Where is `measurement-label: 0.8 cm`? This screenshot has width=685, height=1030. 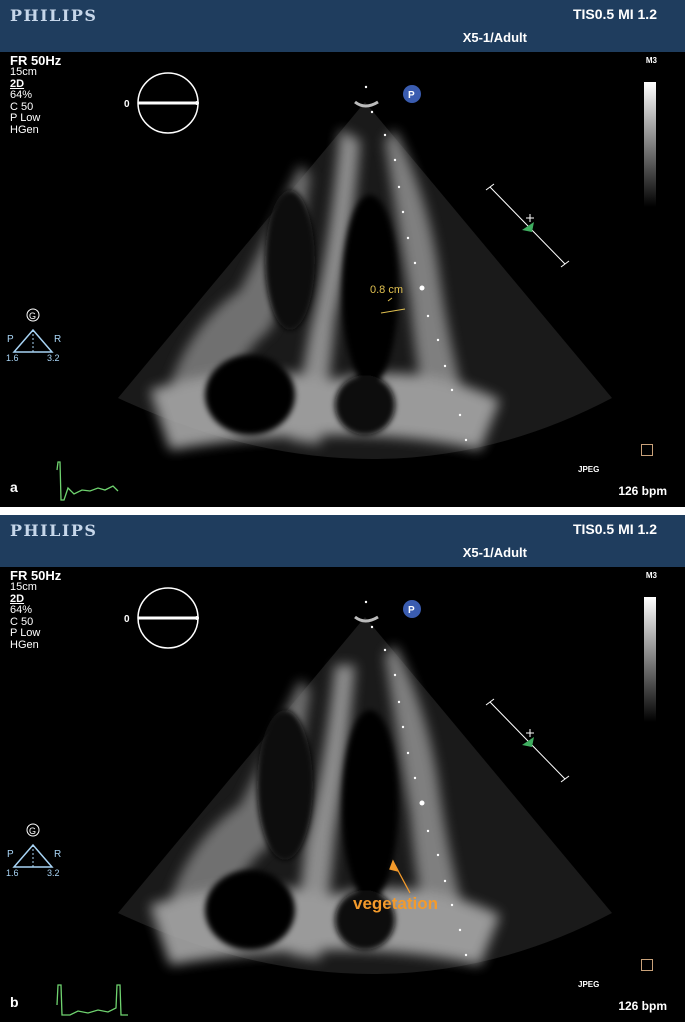
measurement-label: 0.8 cm is located at coordinates (387, 290).